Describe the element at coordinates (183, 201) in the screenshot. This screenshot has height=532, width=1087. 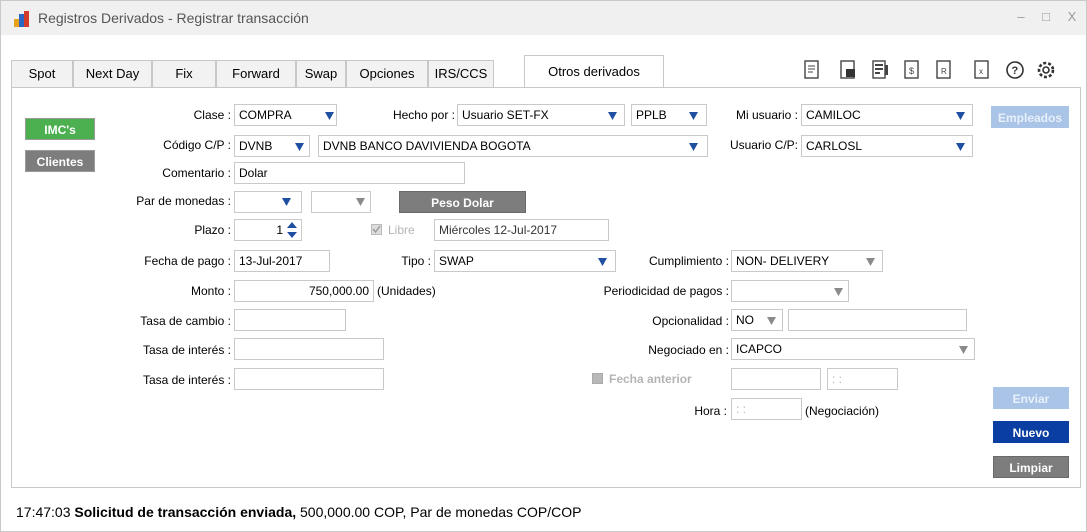
I see `par-monedas-label: Par de monedas :` at that location.